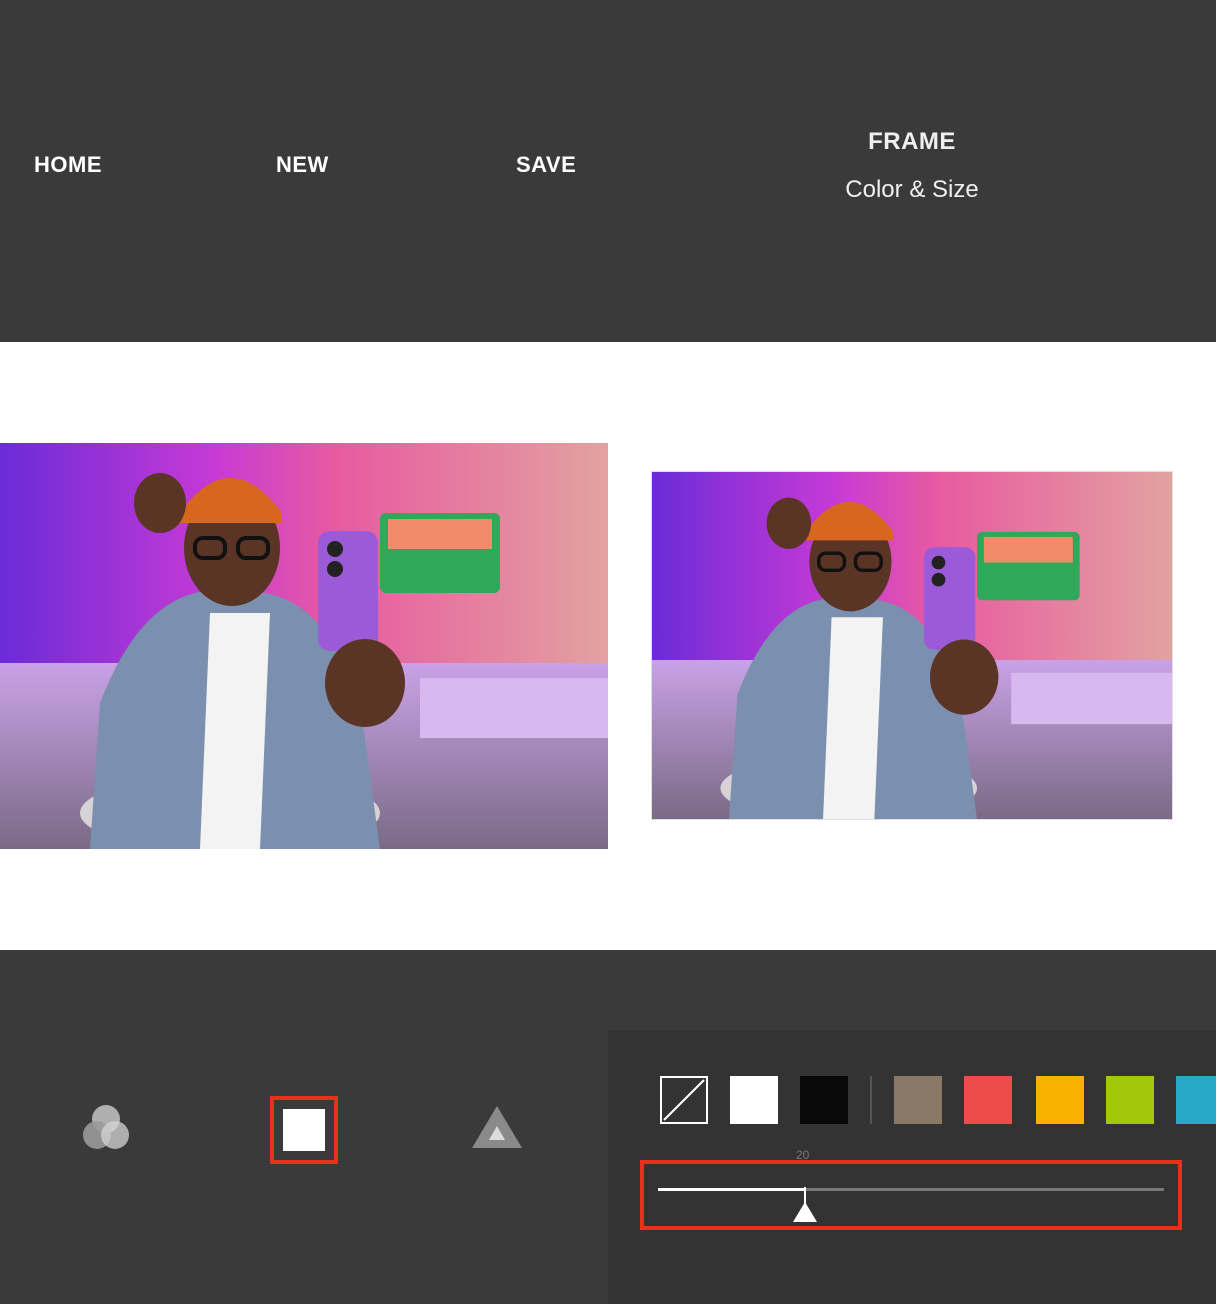  Describe the element at coordinates (68, 165) in the screenshot. I see `home-button: HOME` at that location.